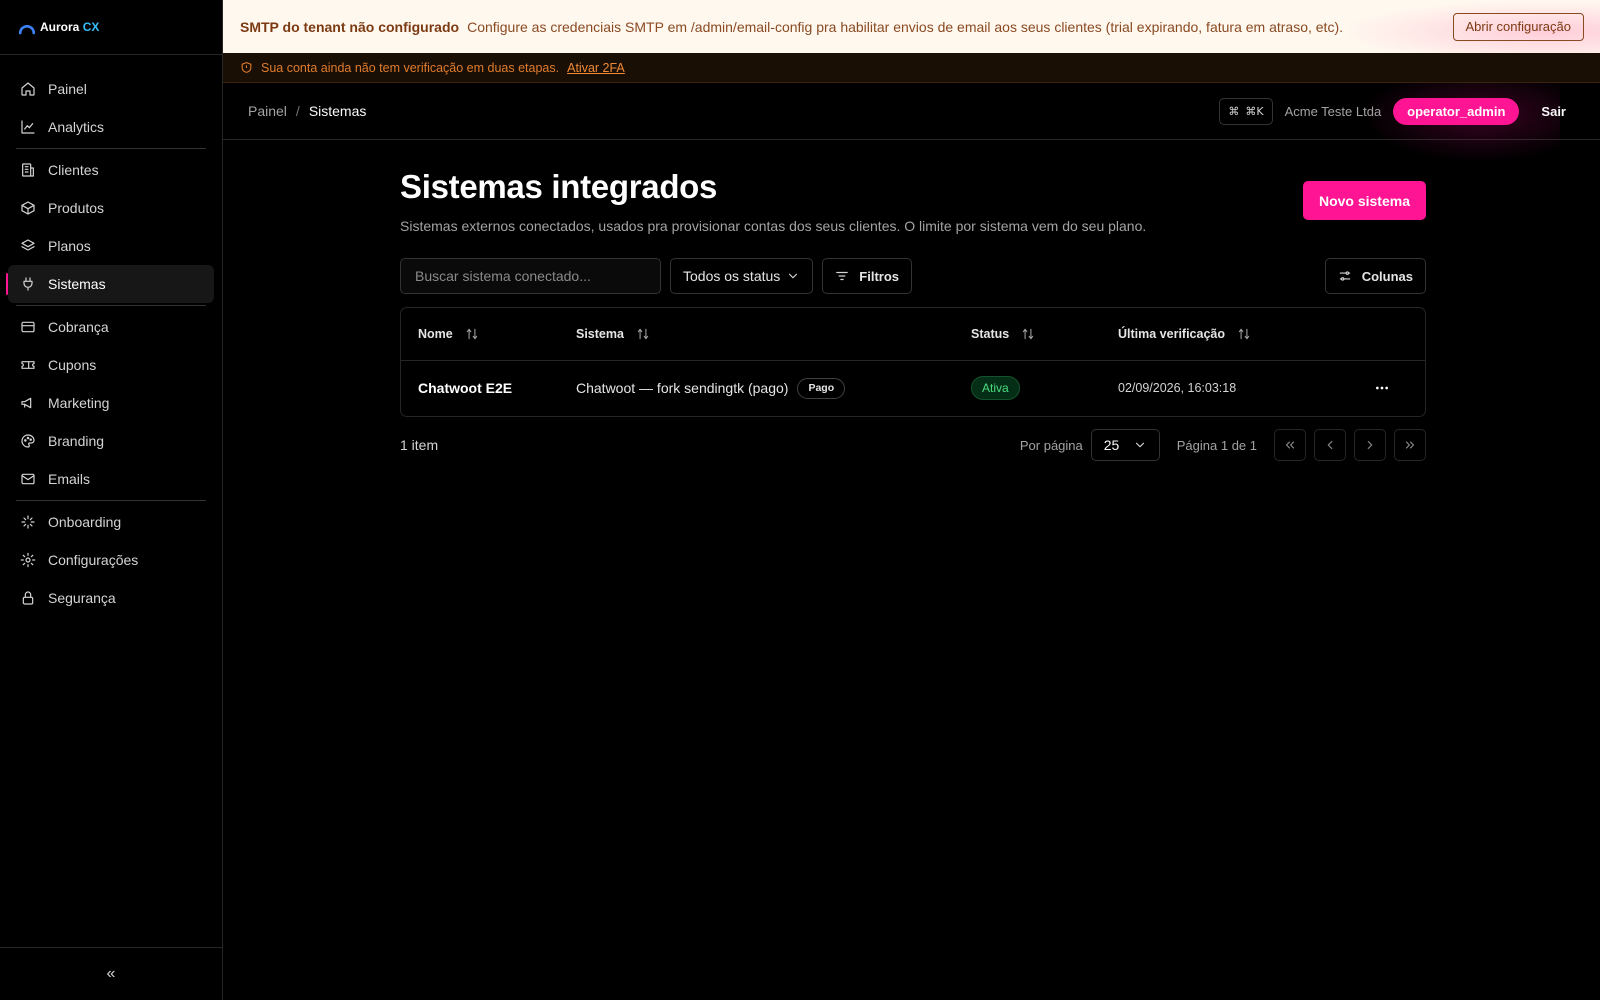  I want to click on line-chart-icon, so click(28, 127).